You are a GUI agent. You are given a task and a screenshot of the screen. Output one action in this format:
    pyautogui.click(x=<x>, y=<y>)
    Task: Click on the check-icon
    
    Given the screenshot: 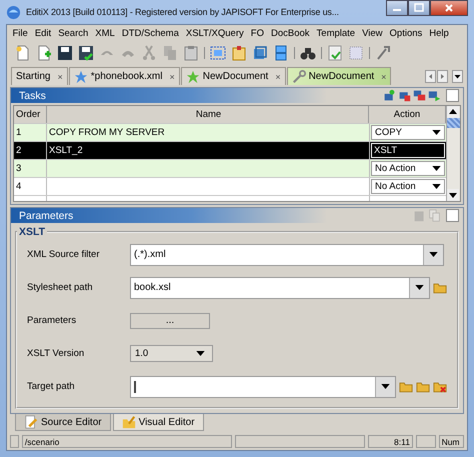 What is the action you would take?
    pyautogui.click(x=335, y=53)
    